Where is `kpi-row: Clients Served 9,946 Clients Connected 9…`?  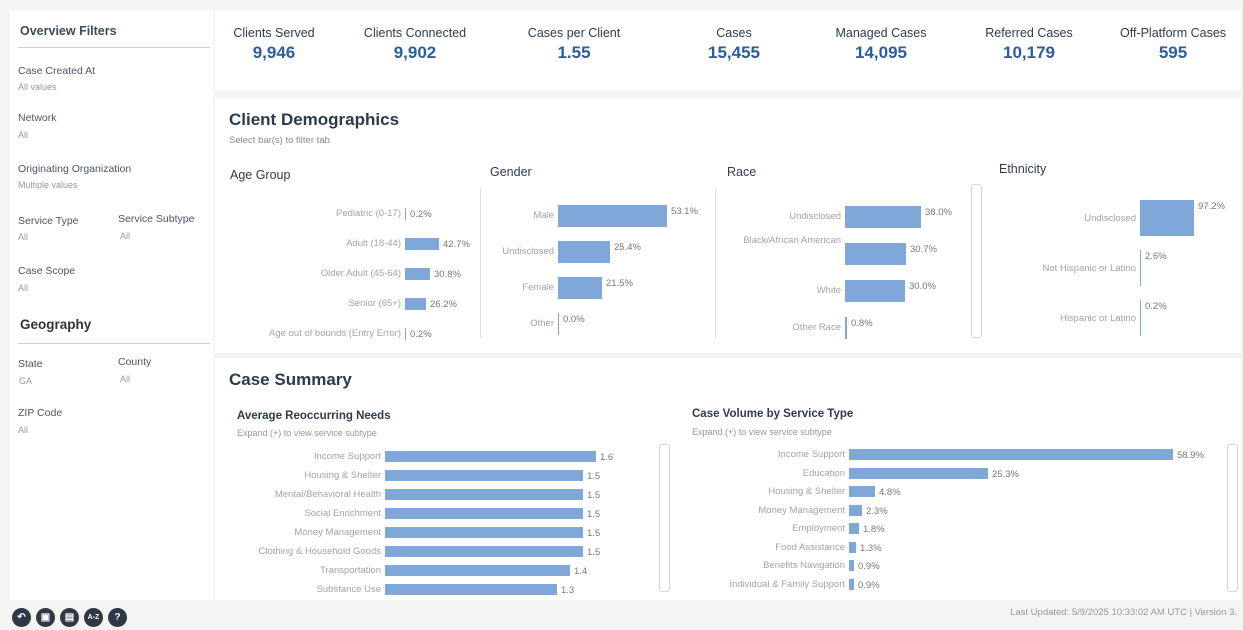 kpi-row: Clients Served 9,946 Clients Connected 9… is located at coordinates (728, 50).